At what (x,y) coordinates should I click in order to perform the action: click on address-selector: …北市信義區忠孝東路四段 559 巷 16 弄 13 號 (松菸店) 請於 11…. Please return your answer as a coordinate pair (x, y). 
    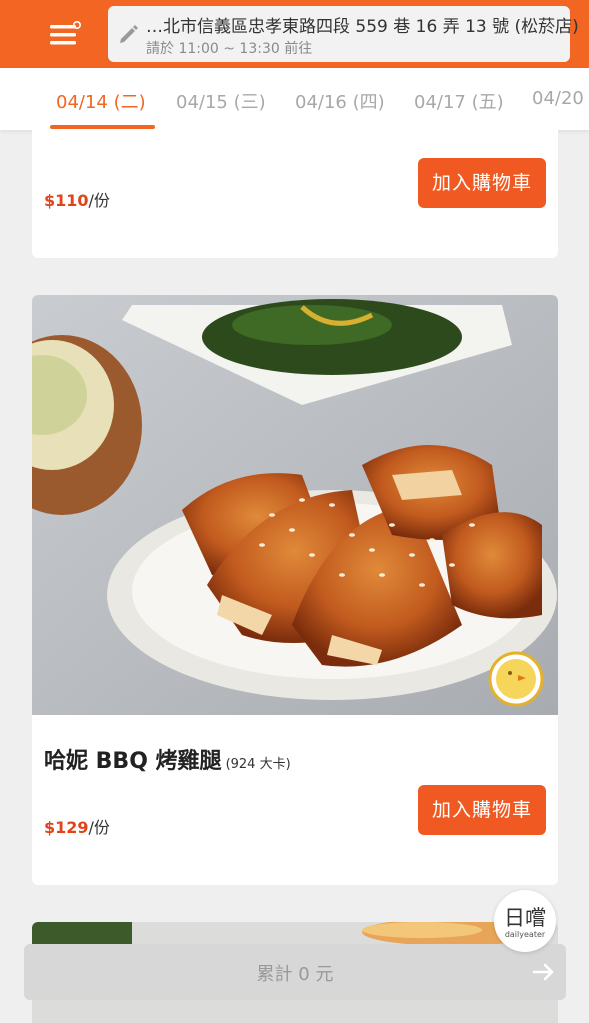
    Looking at the image, I should click on (343, 34).